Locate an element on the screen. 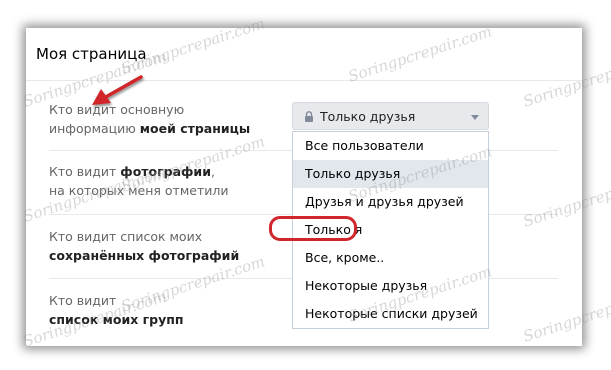 The image size is (611, 370). menu-item-some-friends: Некоторые друзья is located at coordinates (390, 286).